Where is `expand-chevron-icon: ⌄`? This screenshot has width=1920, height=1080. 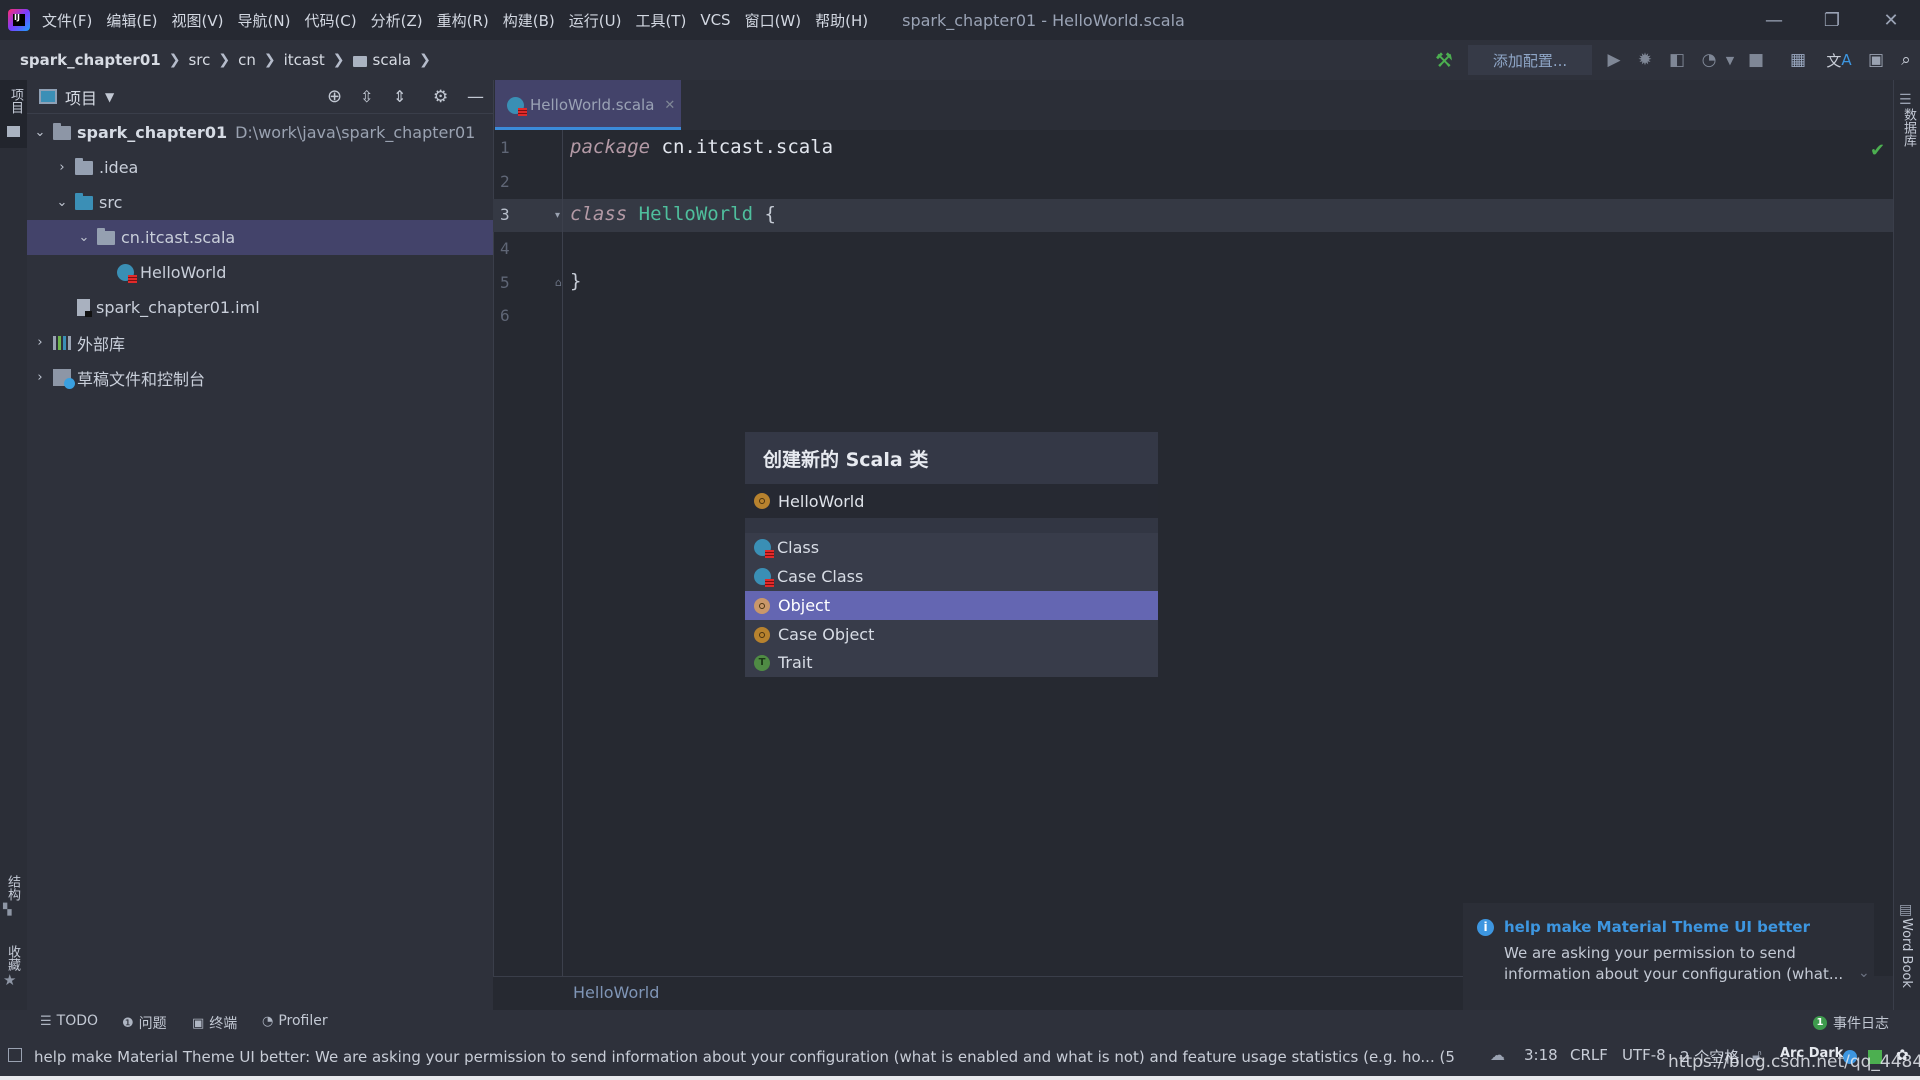
expand-chevron-icon: ⌄ is located at coordinates (1864, 973).